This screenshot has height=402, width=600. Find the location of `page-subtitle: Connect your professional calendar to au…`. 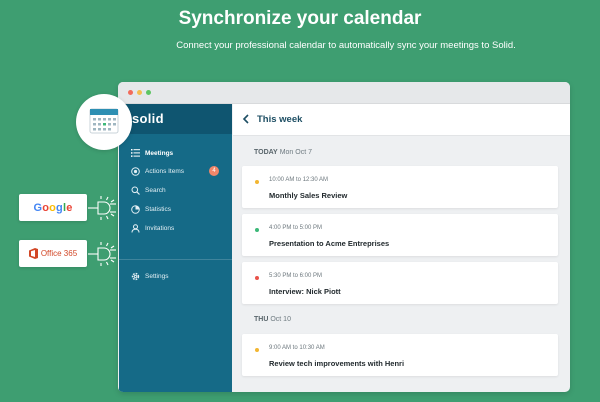

page-subtitle: Connect your professional calendar to au… is located at coordinates (346, 45).